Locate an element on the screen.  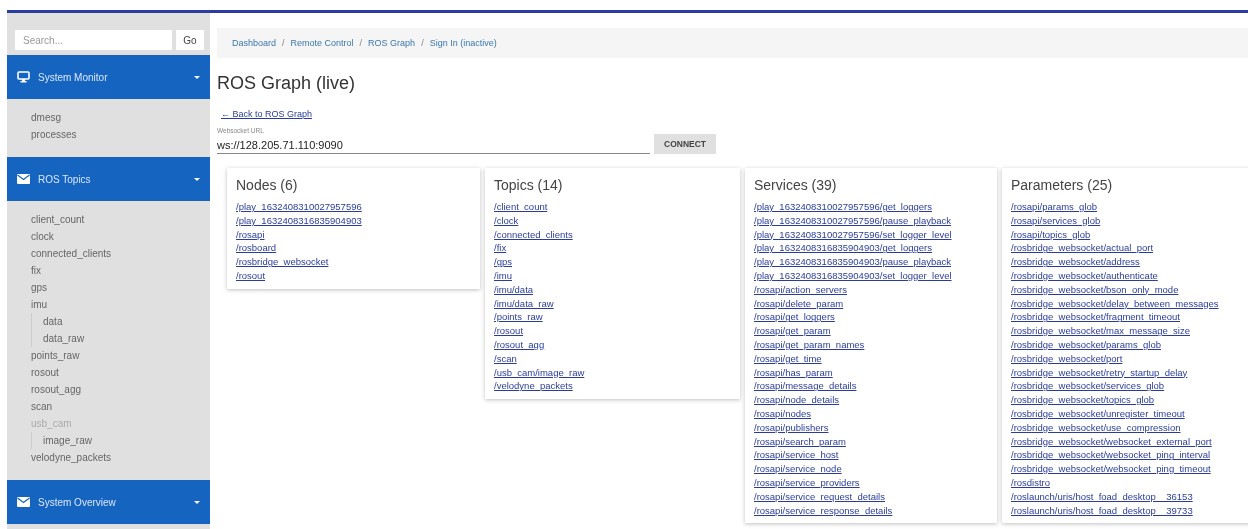
connect-button: CONNECT is located at coordinates (685, 144).